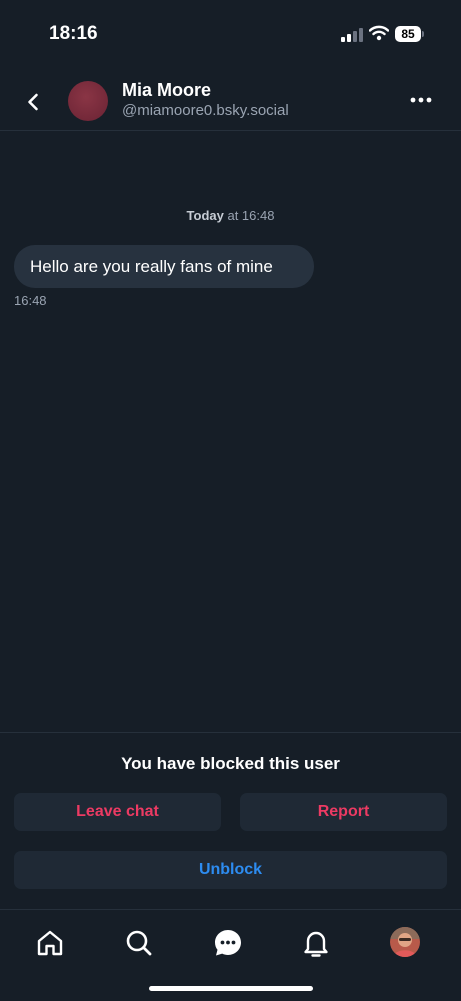  Describe the element at coordinates (379, 33) in the screenshot. I see `wifi-icon` at that location.